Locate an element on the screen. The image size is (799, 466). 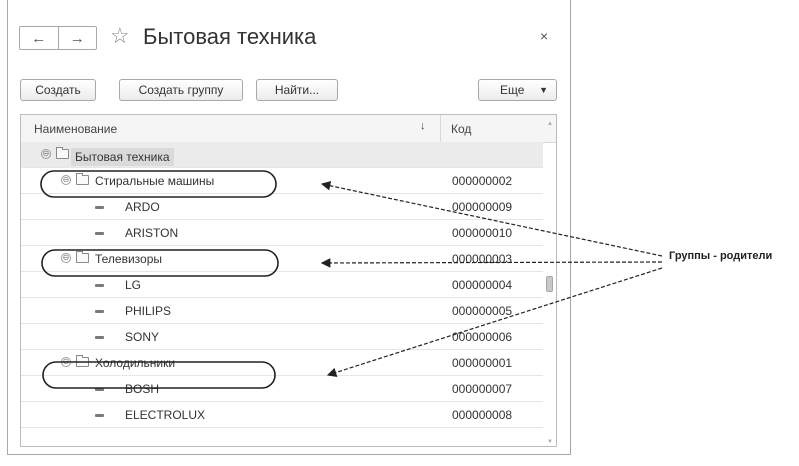
scrollbar-thumb is located at coordinates (549, 284).